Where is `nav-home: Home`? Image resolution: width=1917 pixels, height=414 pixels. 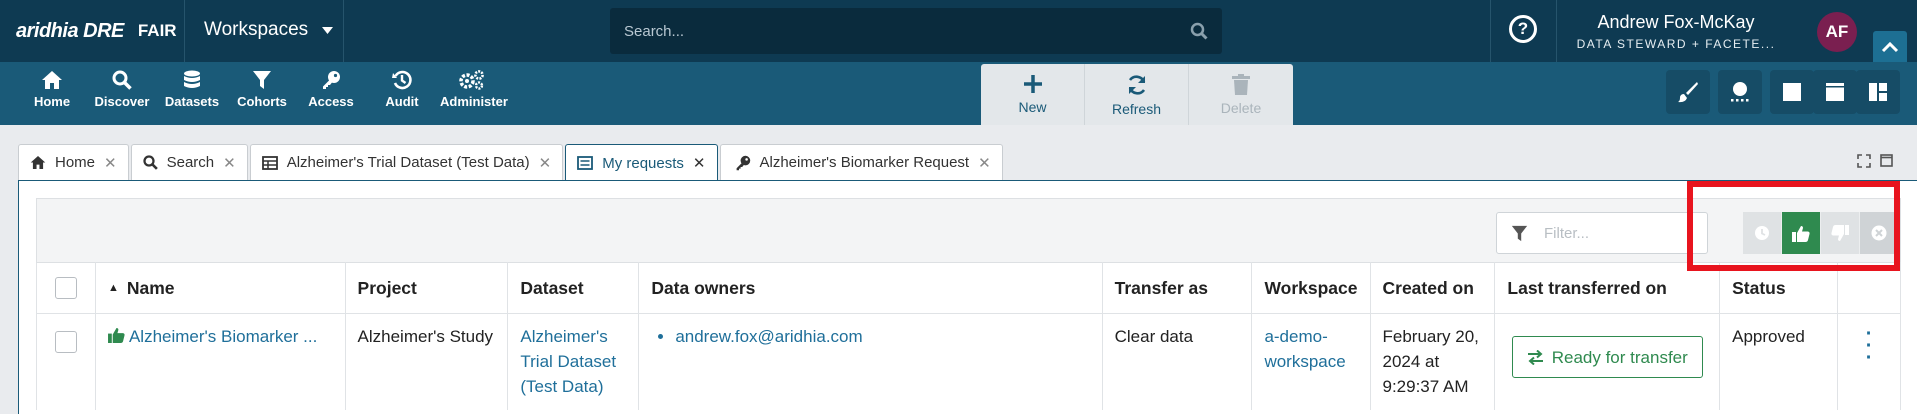 nav-home: Home is located at coordinates (52, 93).